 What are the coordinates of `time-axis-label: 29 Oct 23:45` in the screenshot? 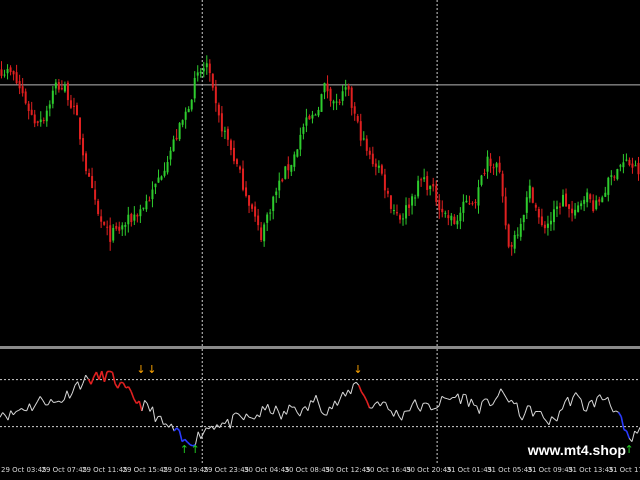 It's located at (226, 470).